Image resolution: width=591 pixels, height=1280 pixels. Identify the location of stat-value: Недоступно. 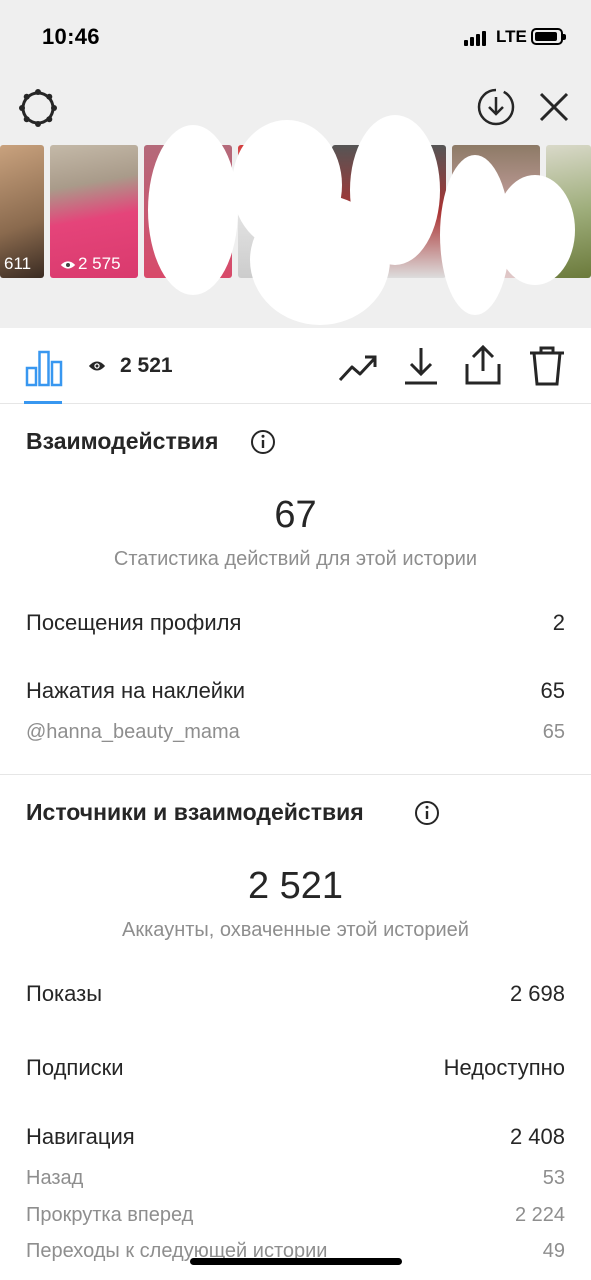
(504, 1067).